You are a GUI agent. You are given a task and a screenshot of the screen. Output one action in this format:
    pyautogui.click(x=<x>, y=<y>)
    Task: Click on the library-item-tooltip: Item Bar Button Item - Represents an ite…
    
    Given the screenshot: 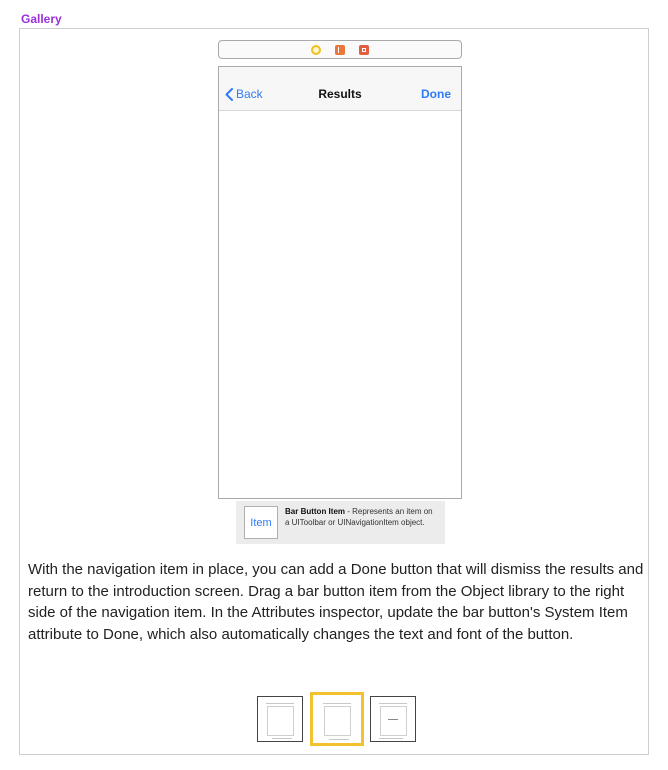 What is the action you would take?
    pyautogui.click(x=340, y=522)
    